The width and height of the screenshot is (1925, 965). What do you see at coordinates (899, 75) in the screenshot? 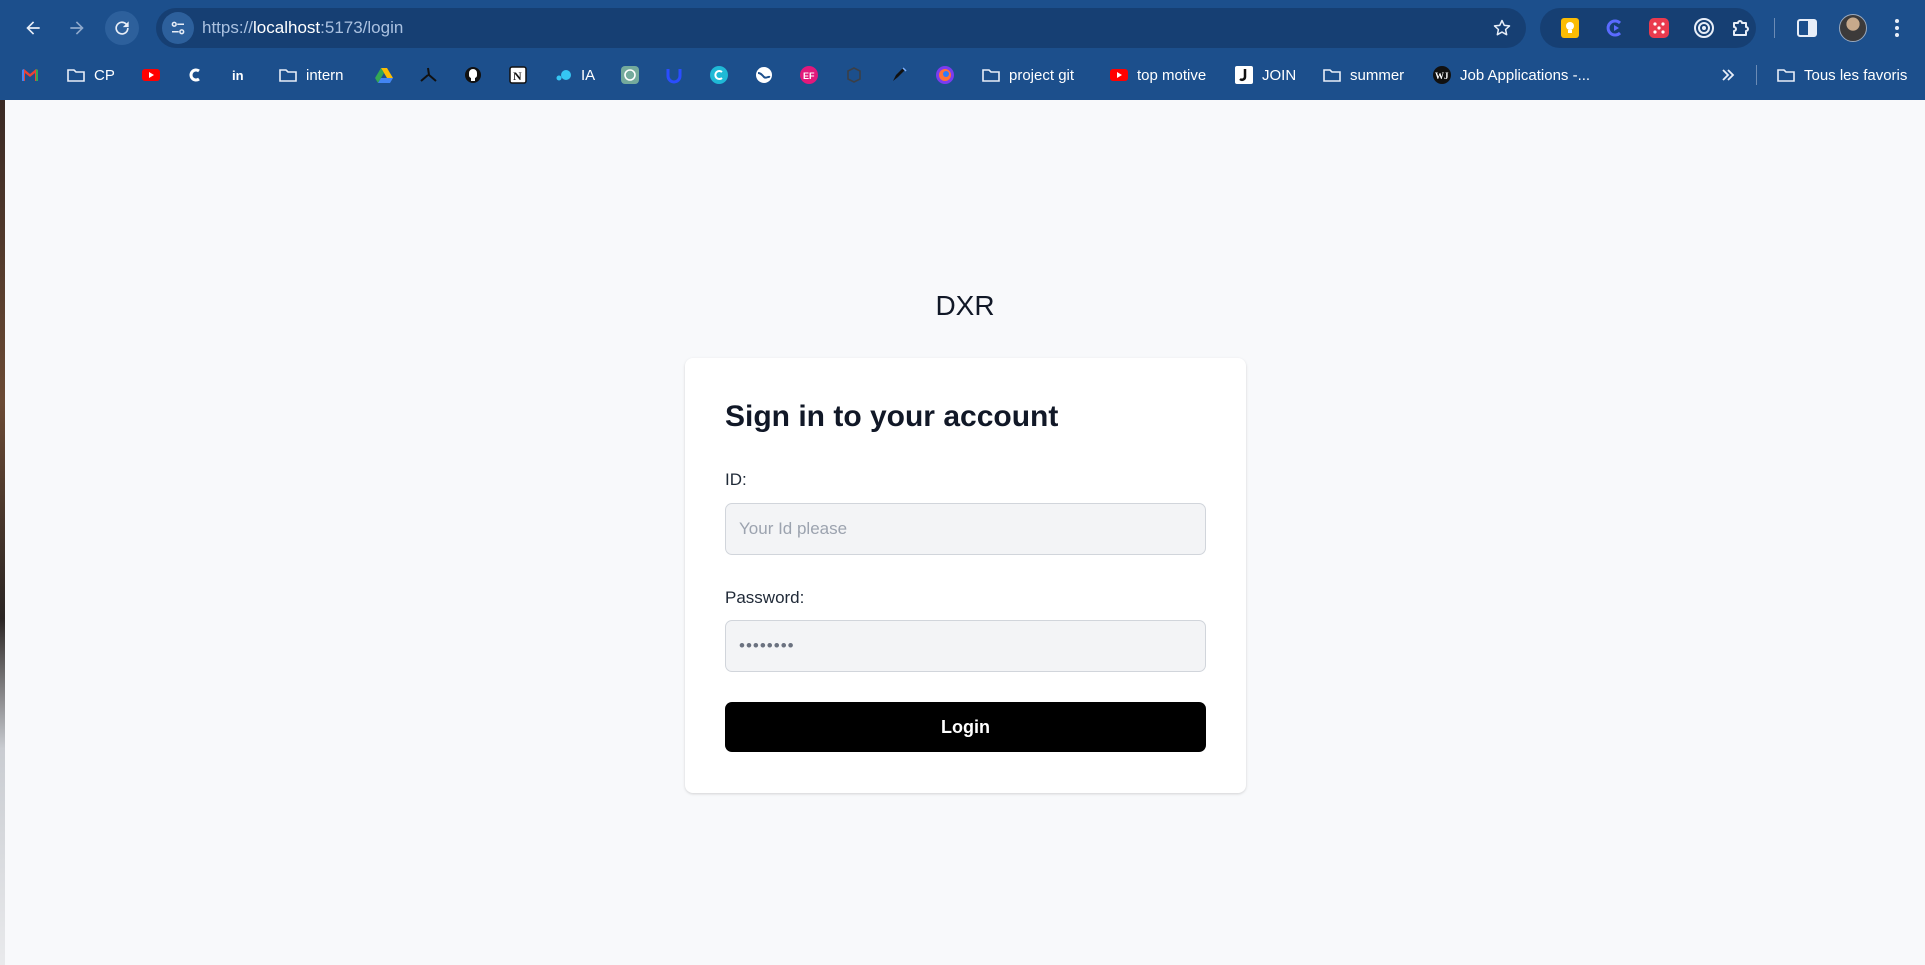
I see `bookmark-rocket` at bounding box center [899, 75].